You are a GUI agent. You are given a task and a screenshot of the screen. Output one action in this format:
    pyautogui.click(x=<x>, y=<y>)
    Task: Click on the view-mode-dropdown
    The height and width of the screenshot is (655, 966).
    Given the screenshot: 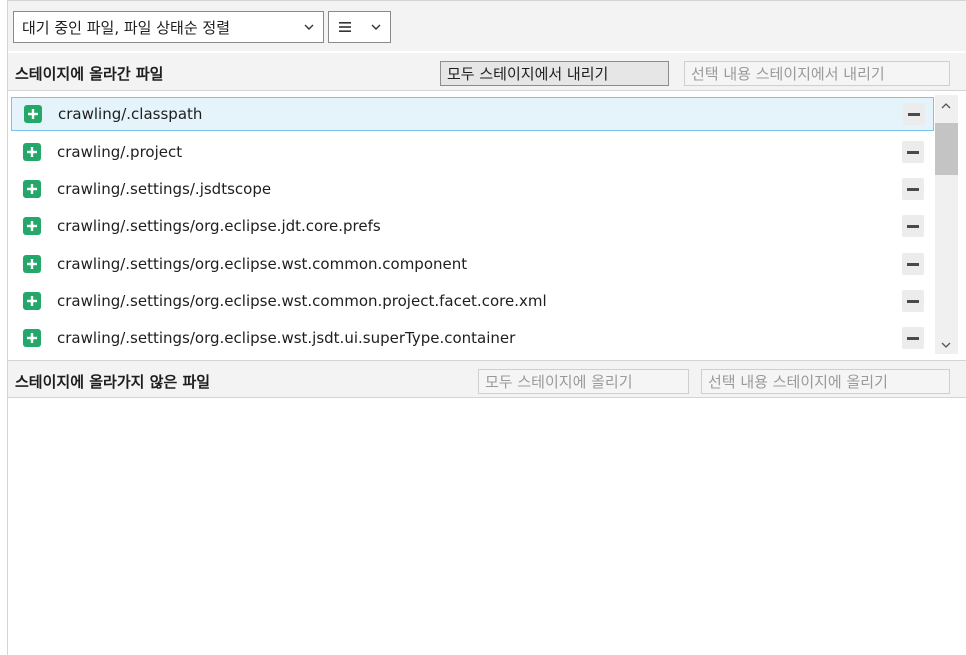 What is the action you would take?
    pyautogui.click(x=359, y=27)
    